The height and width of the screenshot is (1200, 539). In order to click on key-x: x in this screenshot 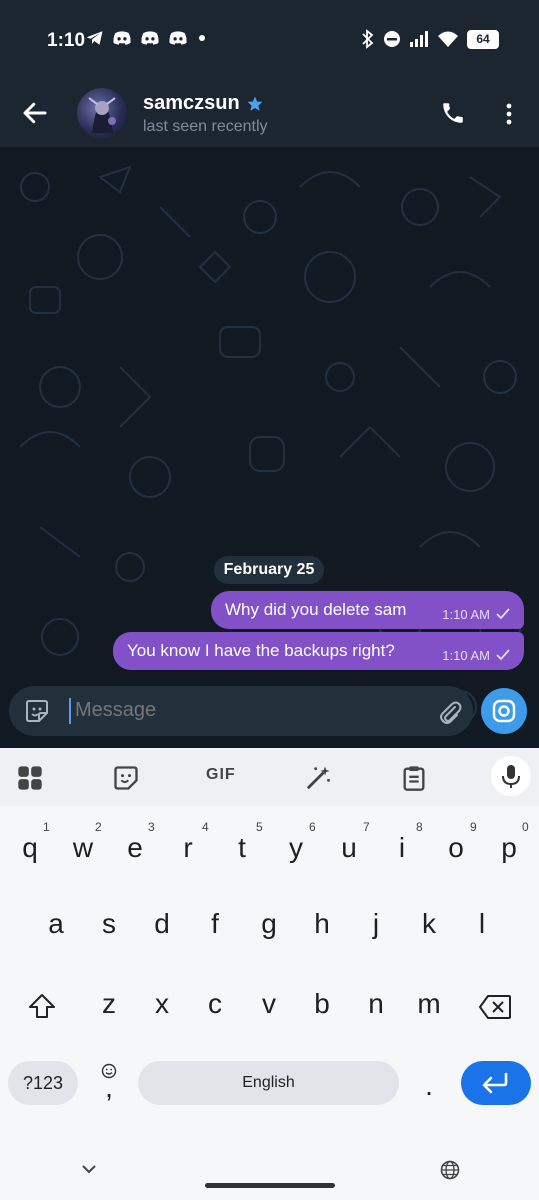, I will do `click(162, 1004)`.